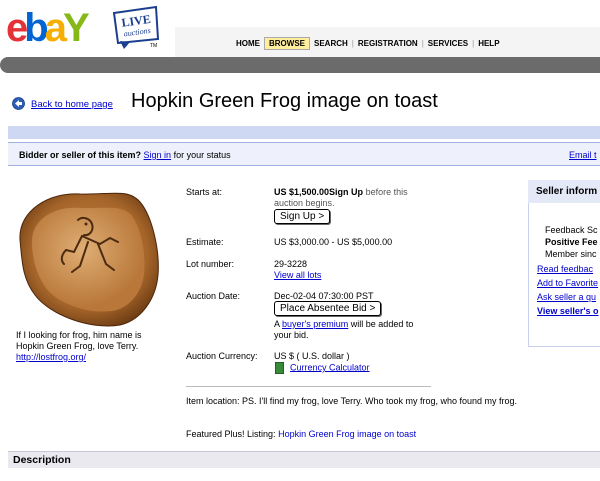 The width and height of the screenshot is (600, 481). What do you see at coordinates (571, 230) in the screenshot?
I see `feedback-score-label: Feedback Sc` at bounding box center [571, 230].